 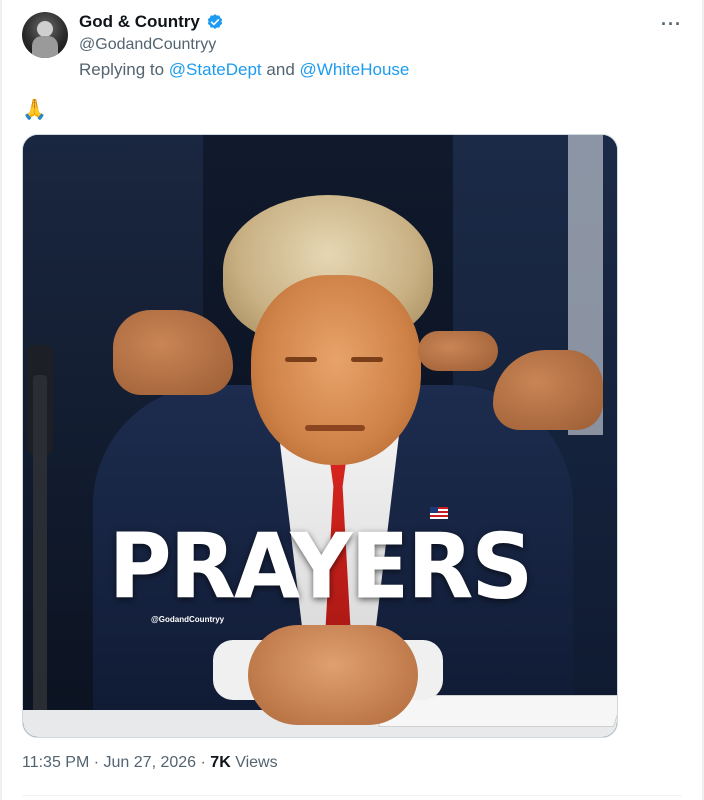 I want to click on clasped-hands, so click(x=333, y=675).